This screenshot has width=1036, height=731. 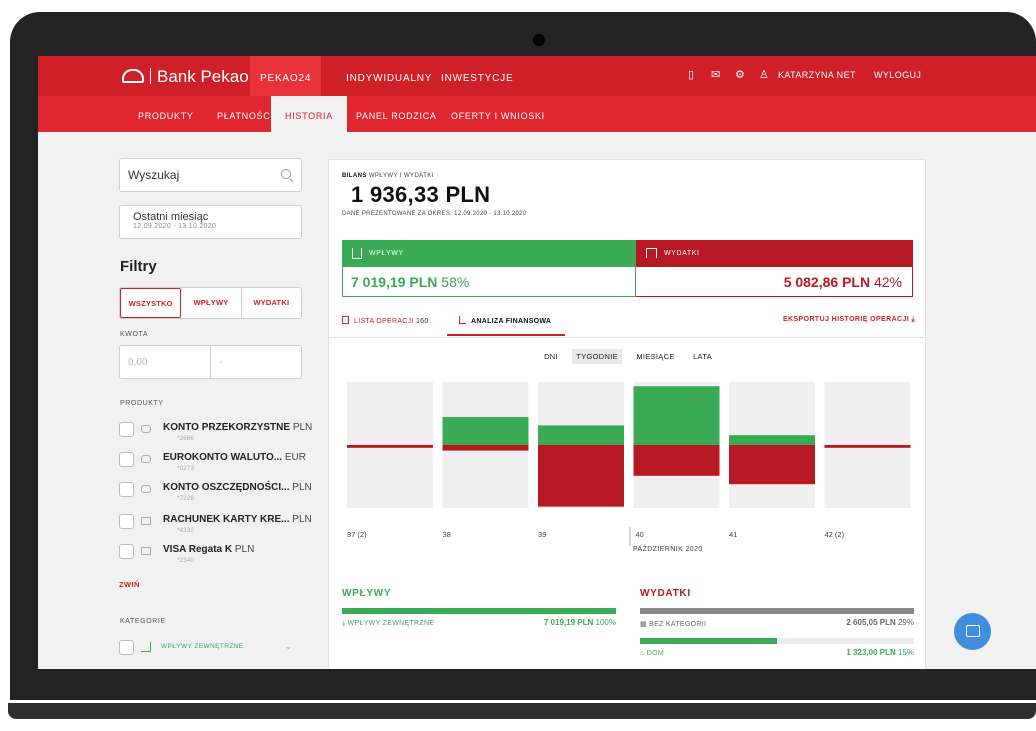 I want to click on balance-sublabel: WPŁYWY I WYDATKI, so click(x=401, y=176).